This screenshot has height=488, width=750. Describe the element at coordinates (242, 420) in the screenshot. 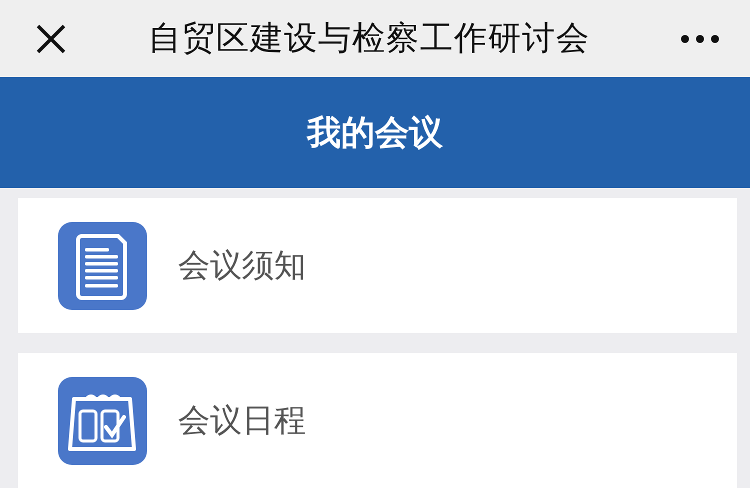

I see `menu-label: 会议日程` at that location.